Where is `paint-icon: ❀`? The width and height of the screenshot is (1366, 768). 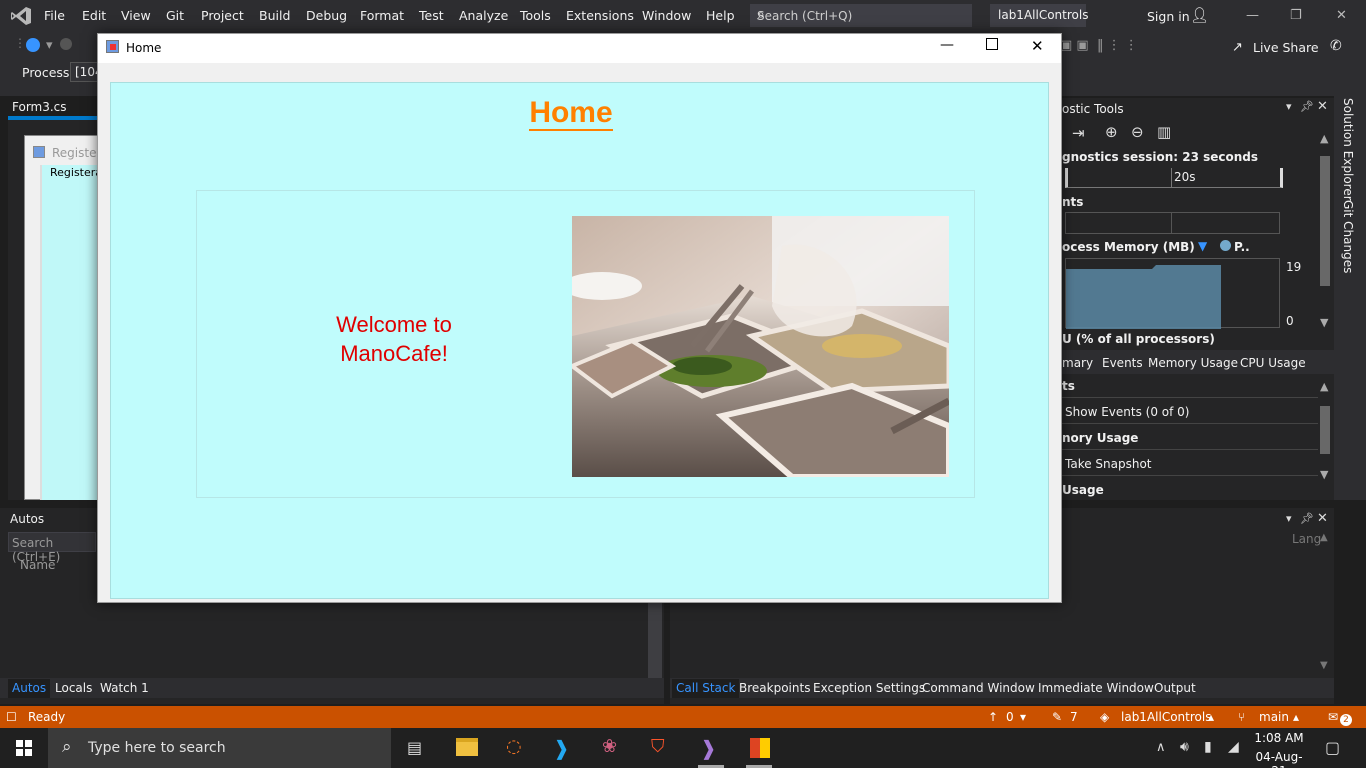
paint-icon: ❀ is located at coordinates (609, 746).